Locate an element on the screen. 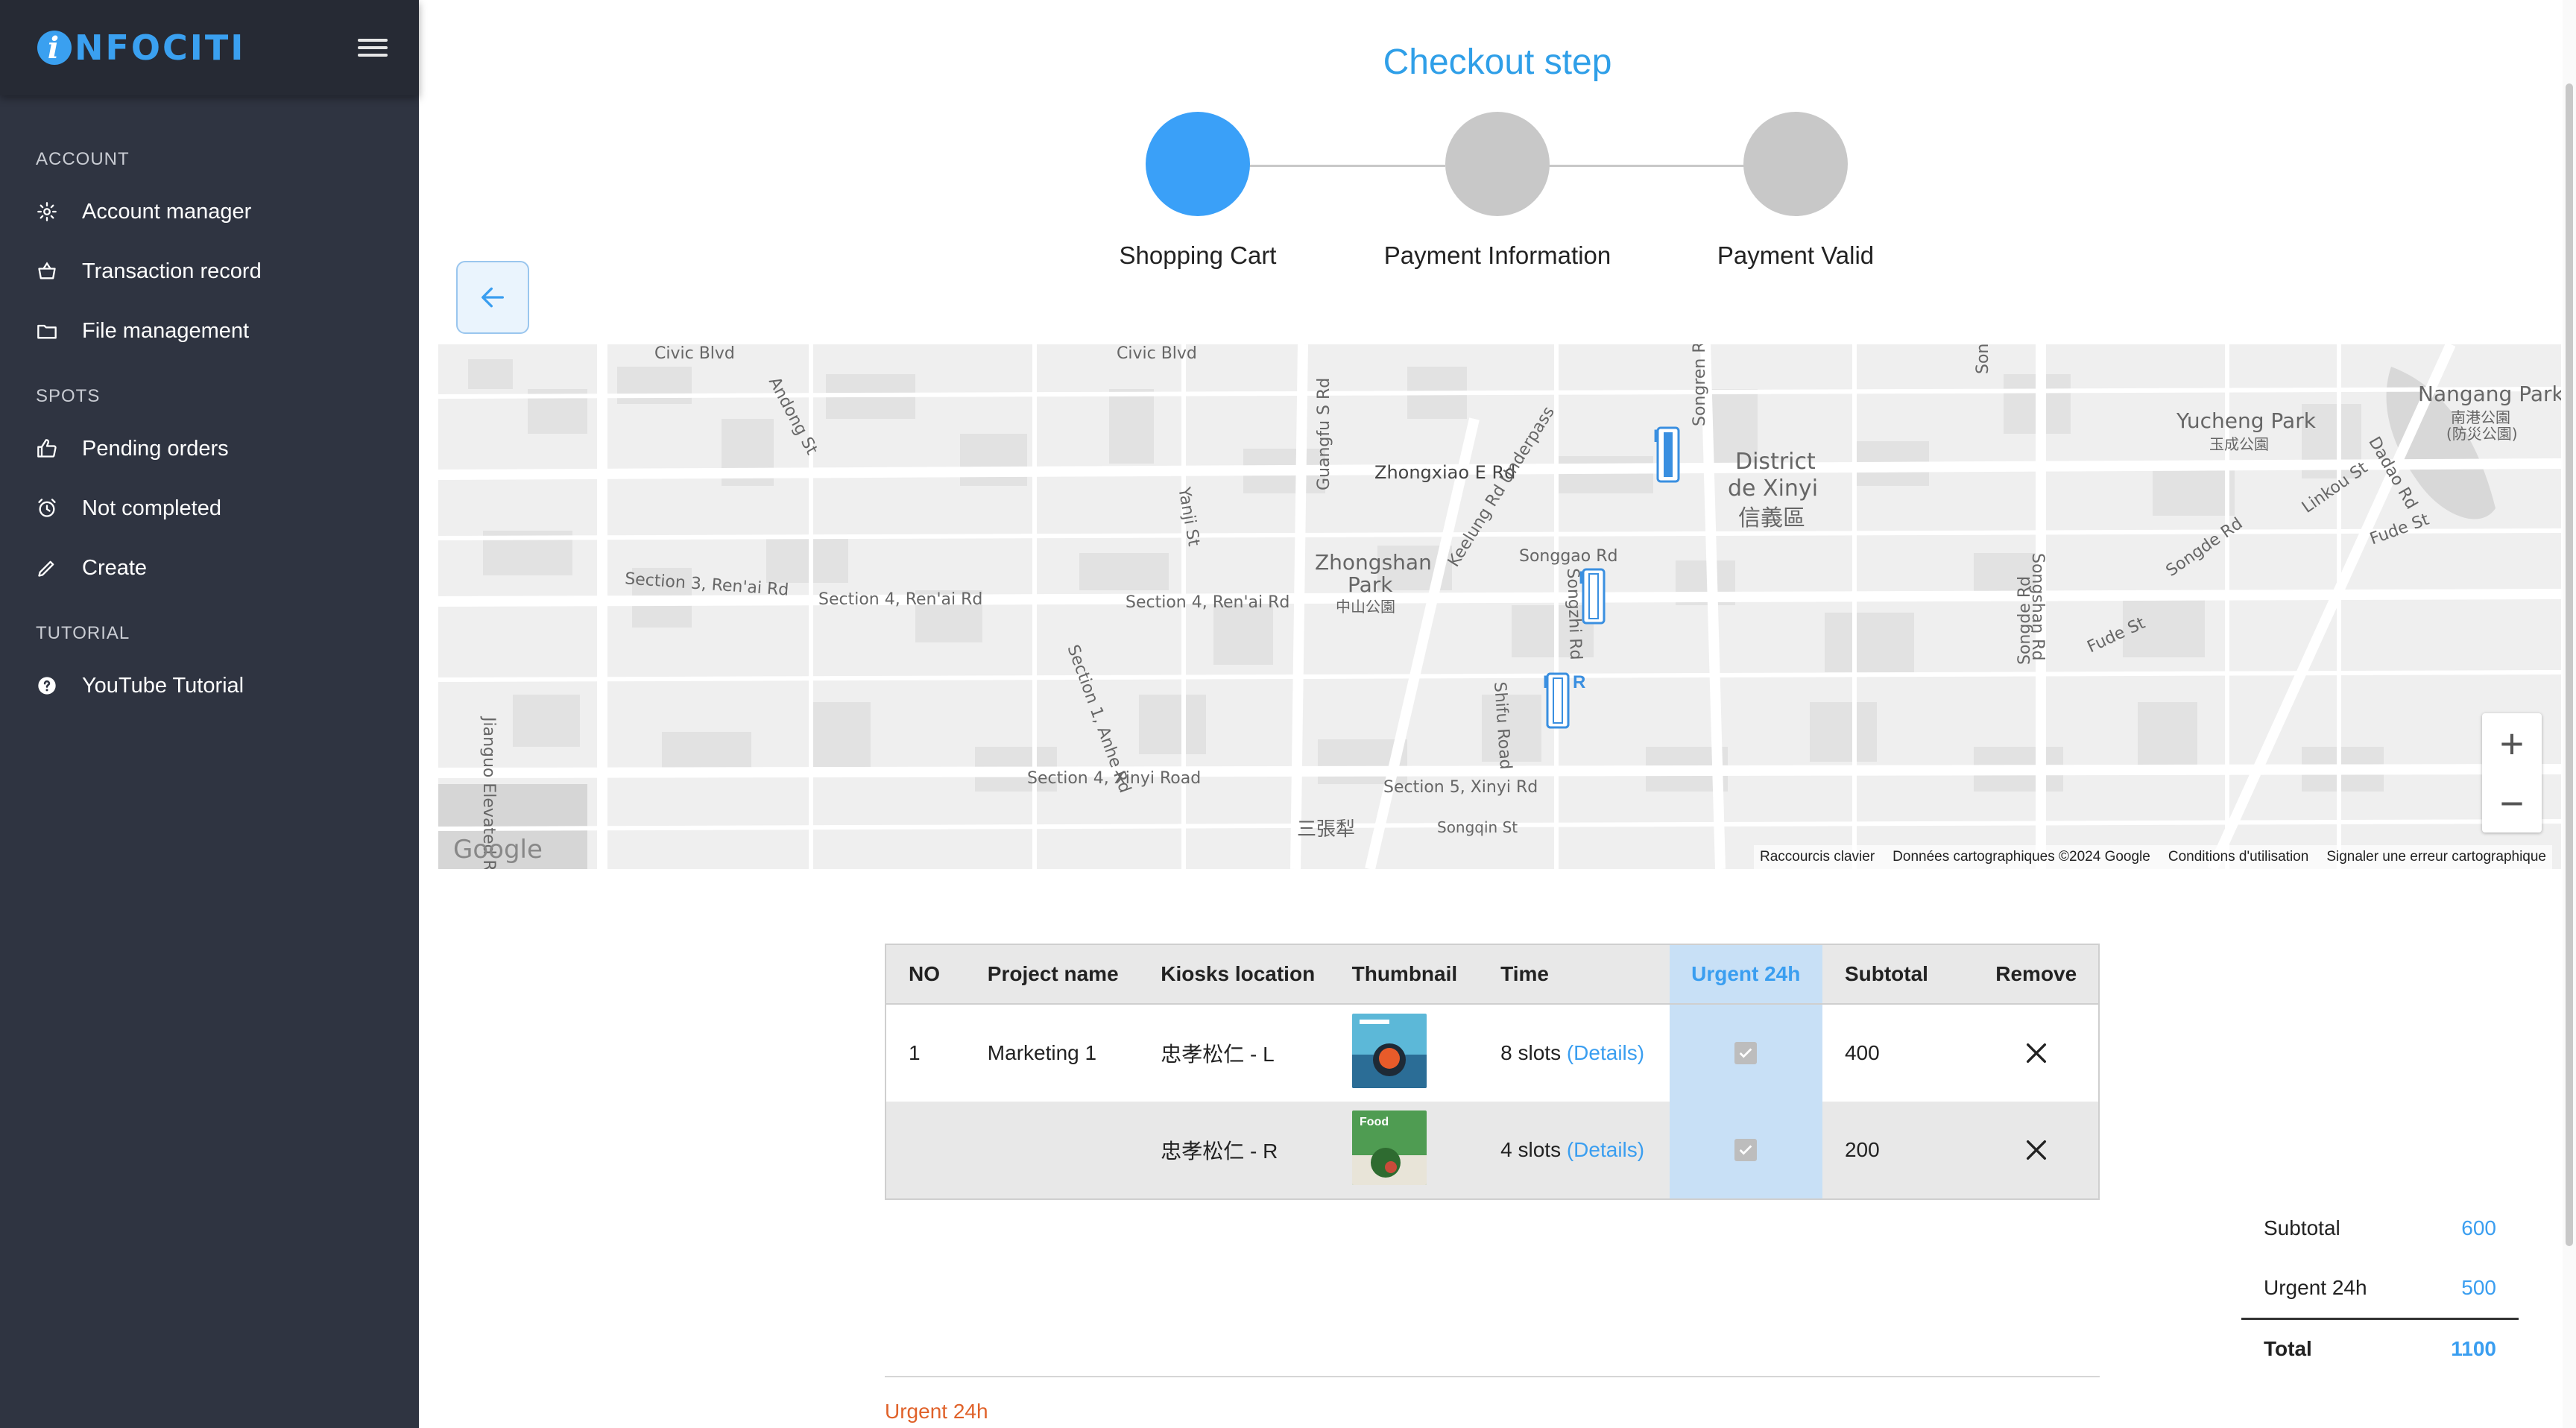 Image resolution: width=2576 pixels, height=1428 pixels. map-label: Songqin St is located at coordinates (1477, 827).